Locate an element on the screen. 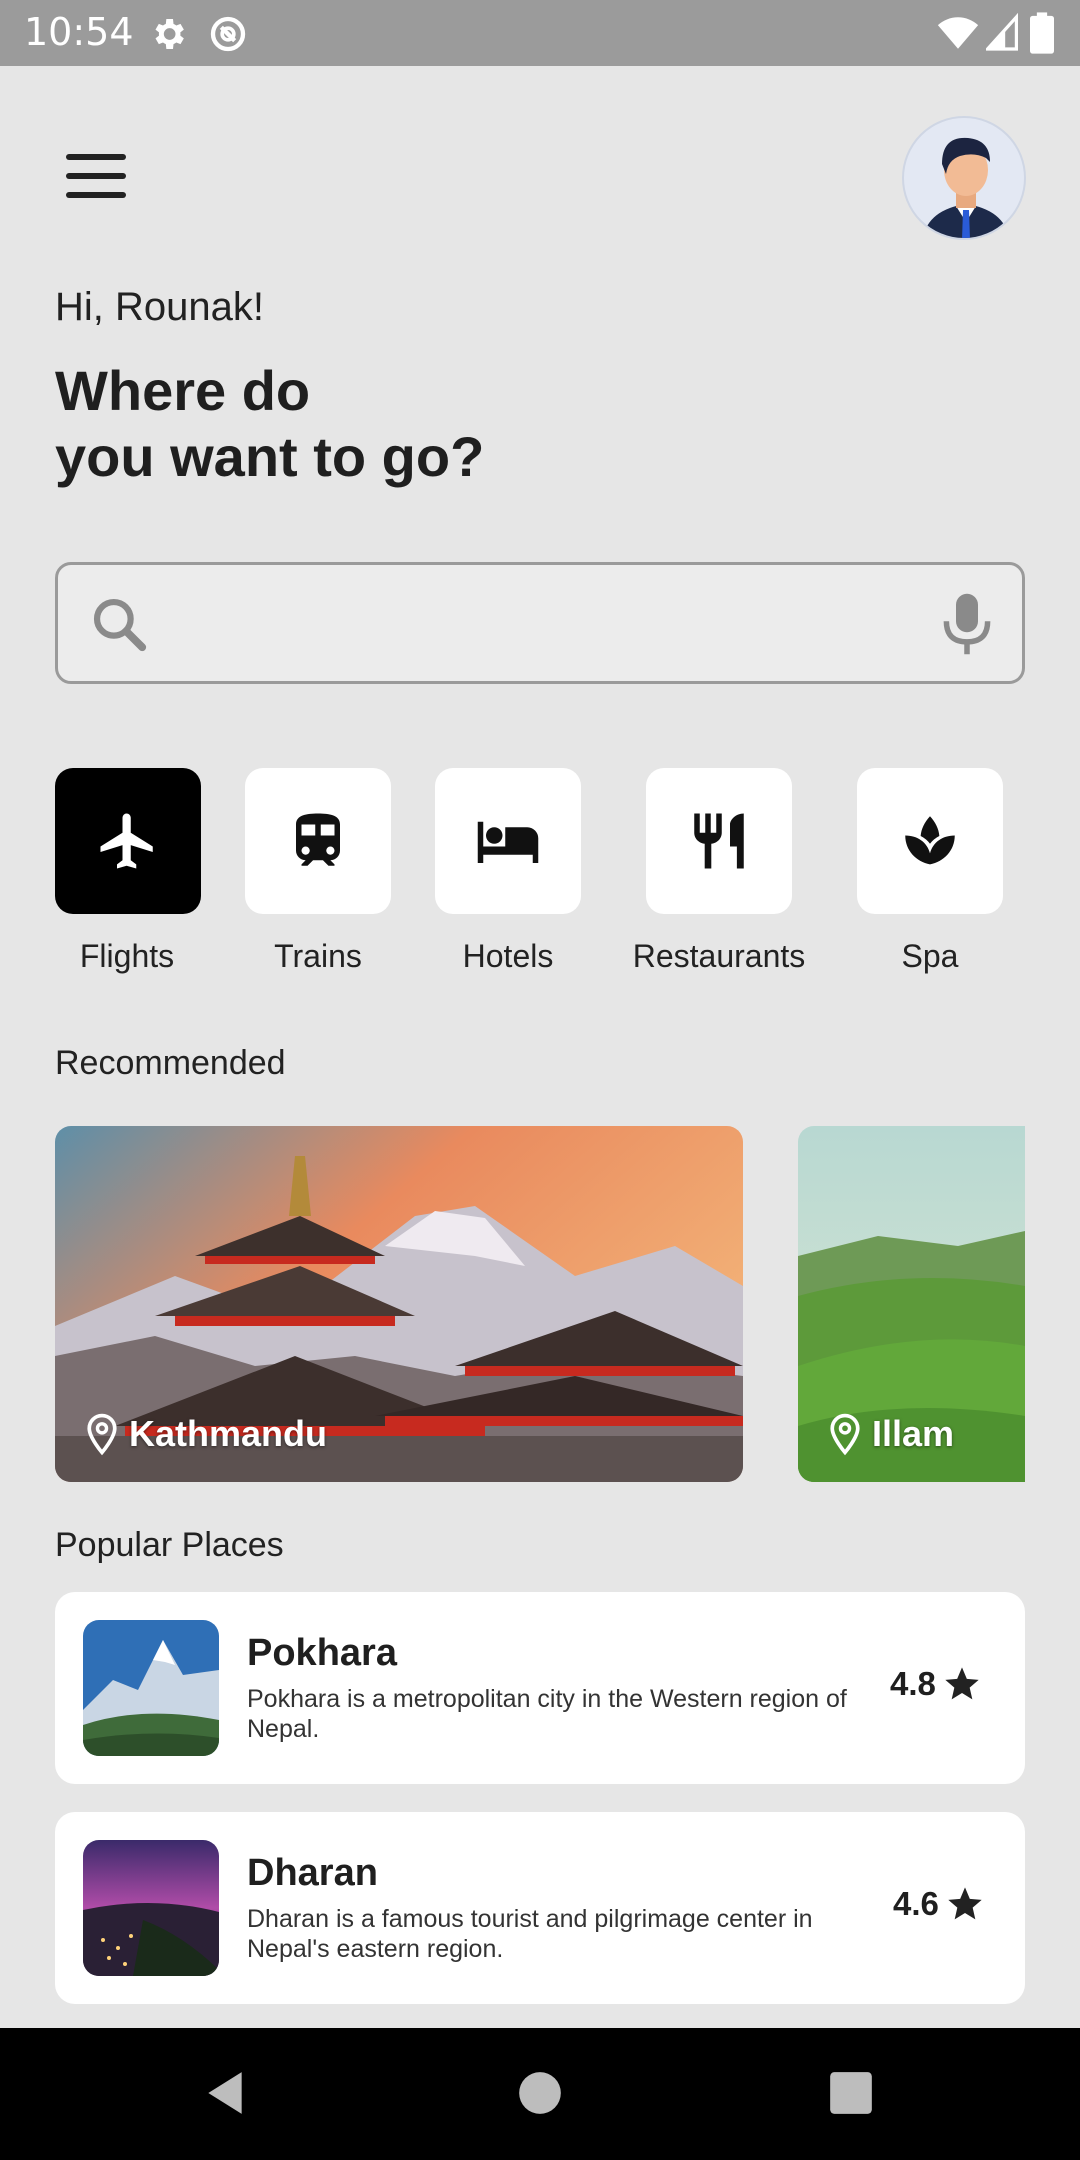 Image resolution: width=1080 pixels, height=2160 pixels. back-icon is located at coordinates (225, 2093).